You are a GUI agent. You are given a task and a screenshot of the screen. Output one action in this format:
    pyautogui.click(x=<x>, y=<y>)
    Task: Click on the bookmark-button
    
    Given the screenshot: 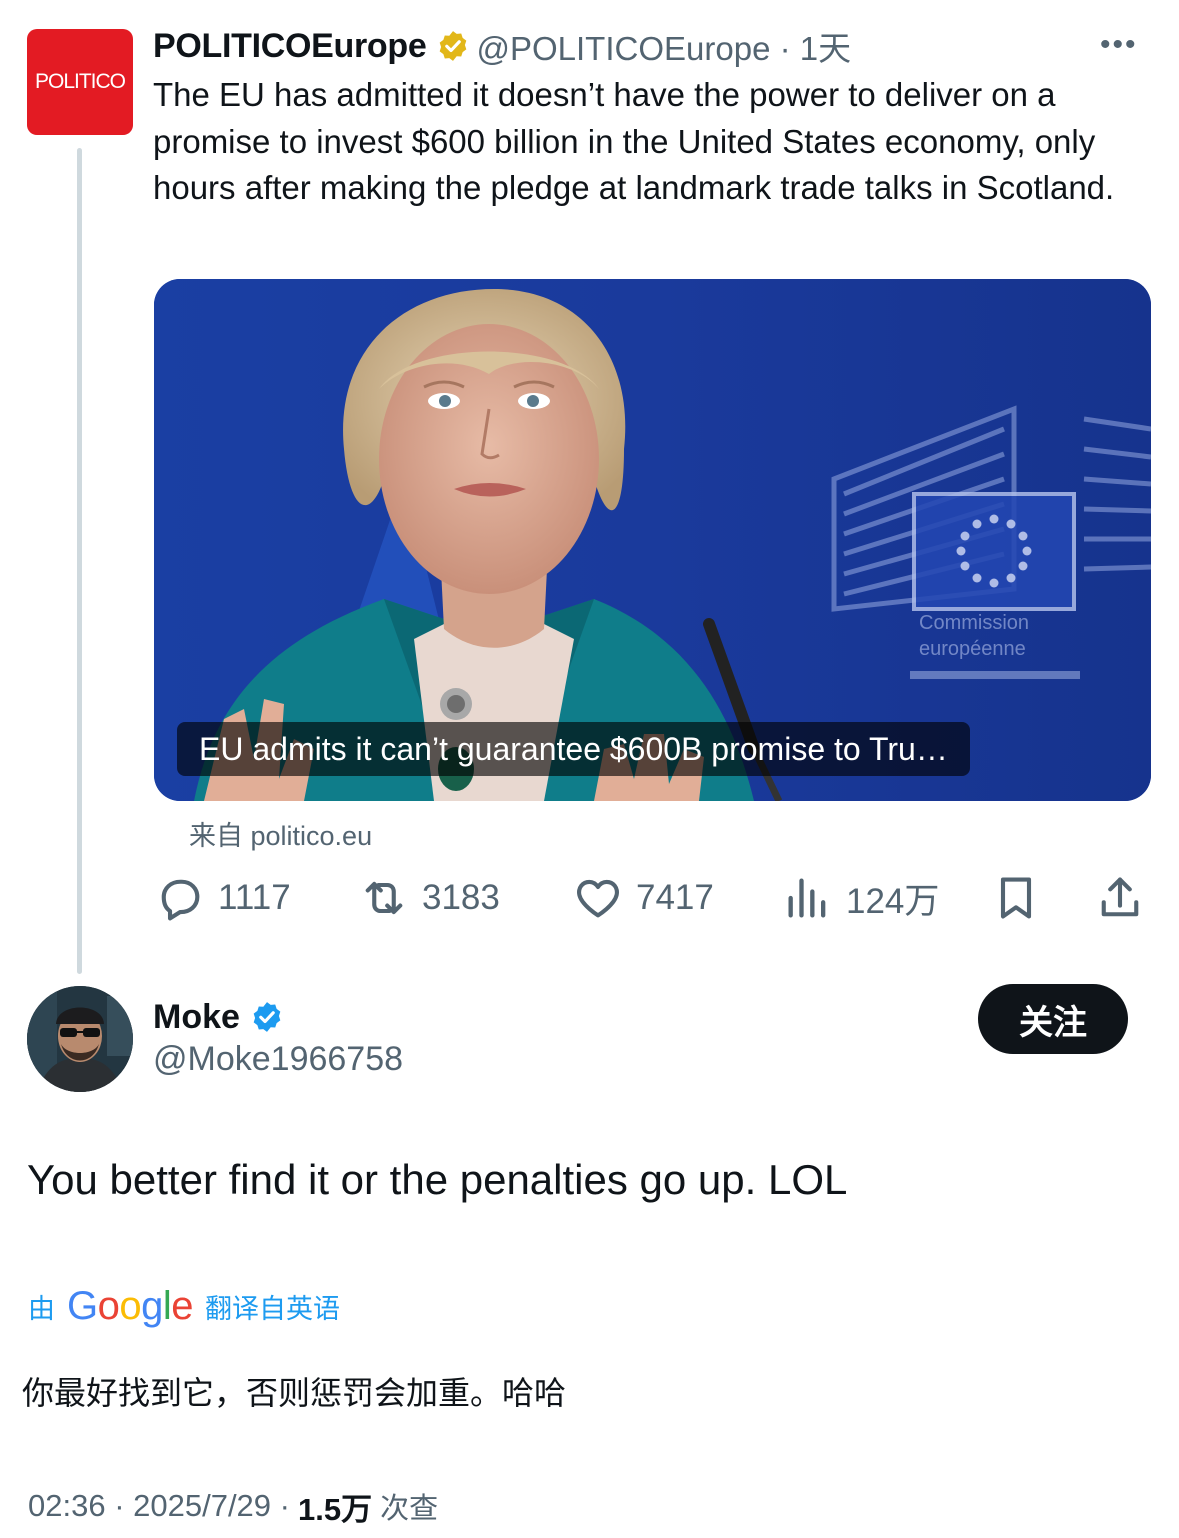 What is the action you would take?
    pyautogui.click(x=1022, y=898)
    